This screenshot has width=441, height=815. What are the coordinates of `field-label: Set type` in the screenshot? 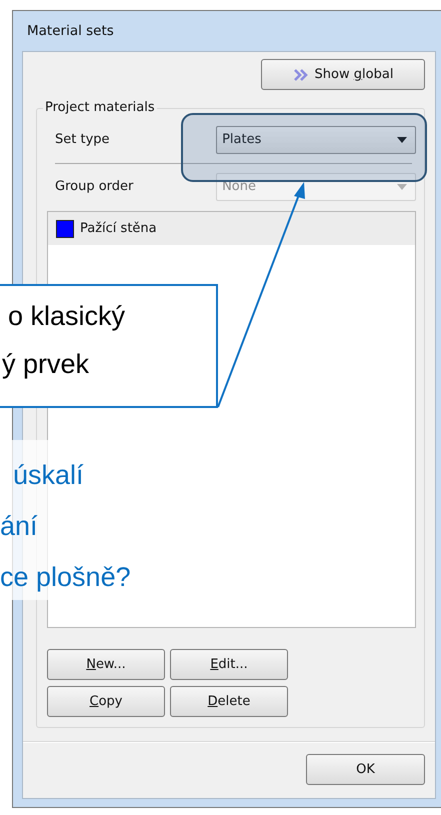 It's located at (82, 140).